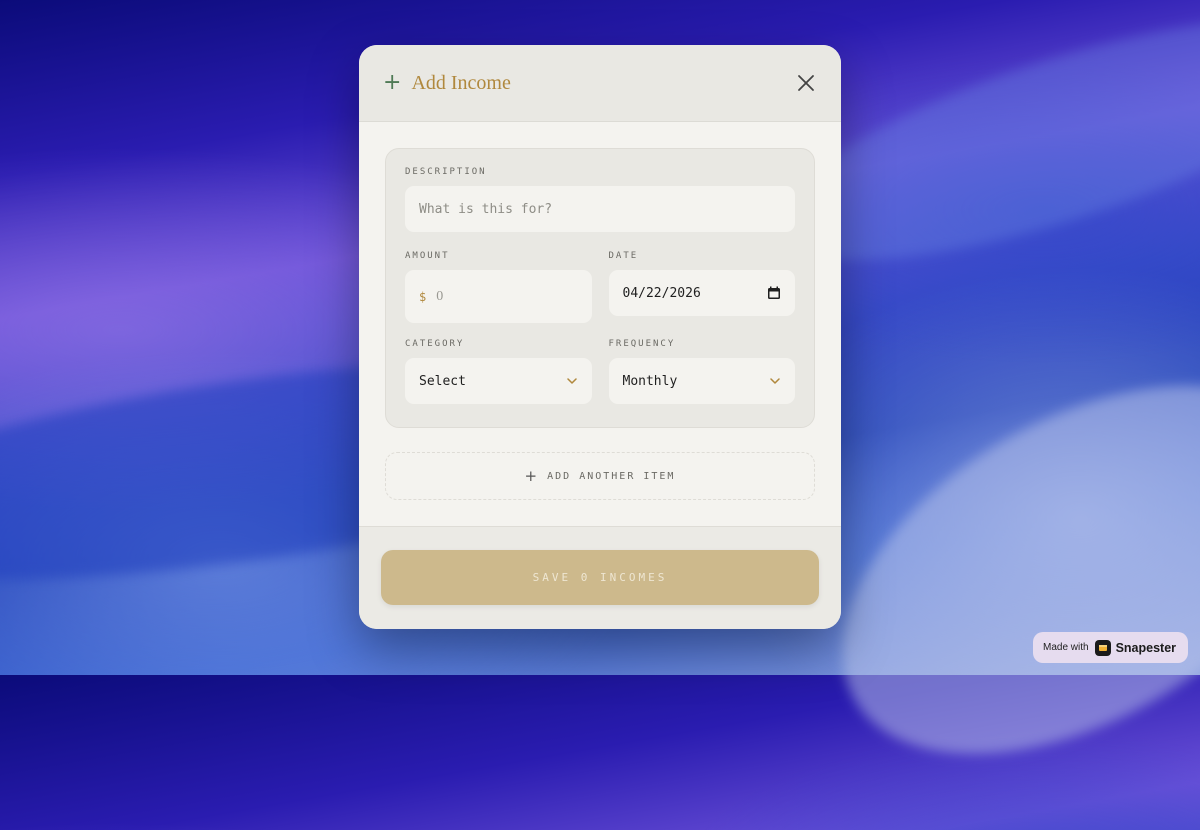 This screenshot has height=830, width=1200. What do you see at coordinates (1066, 647) in the screenshot?
I see `badge-made-with-text: Made with` at bounding box center [1066, 647].